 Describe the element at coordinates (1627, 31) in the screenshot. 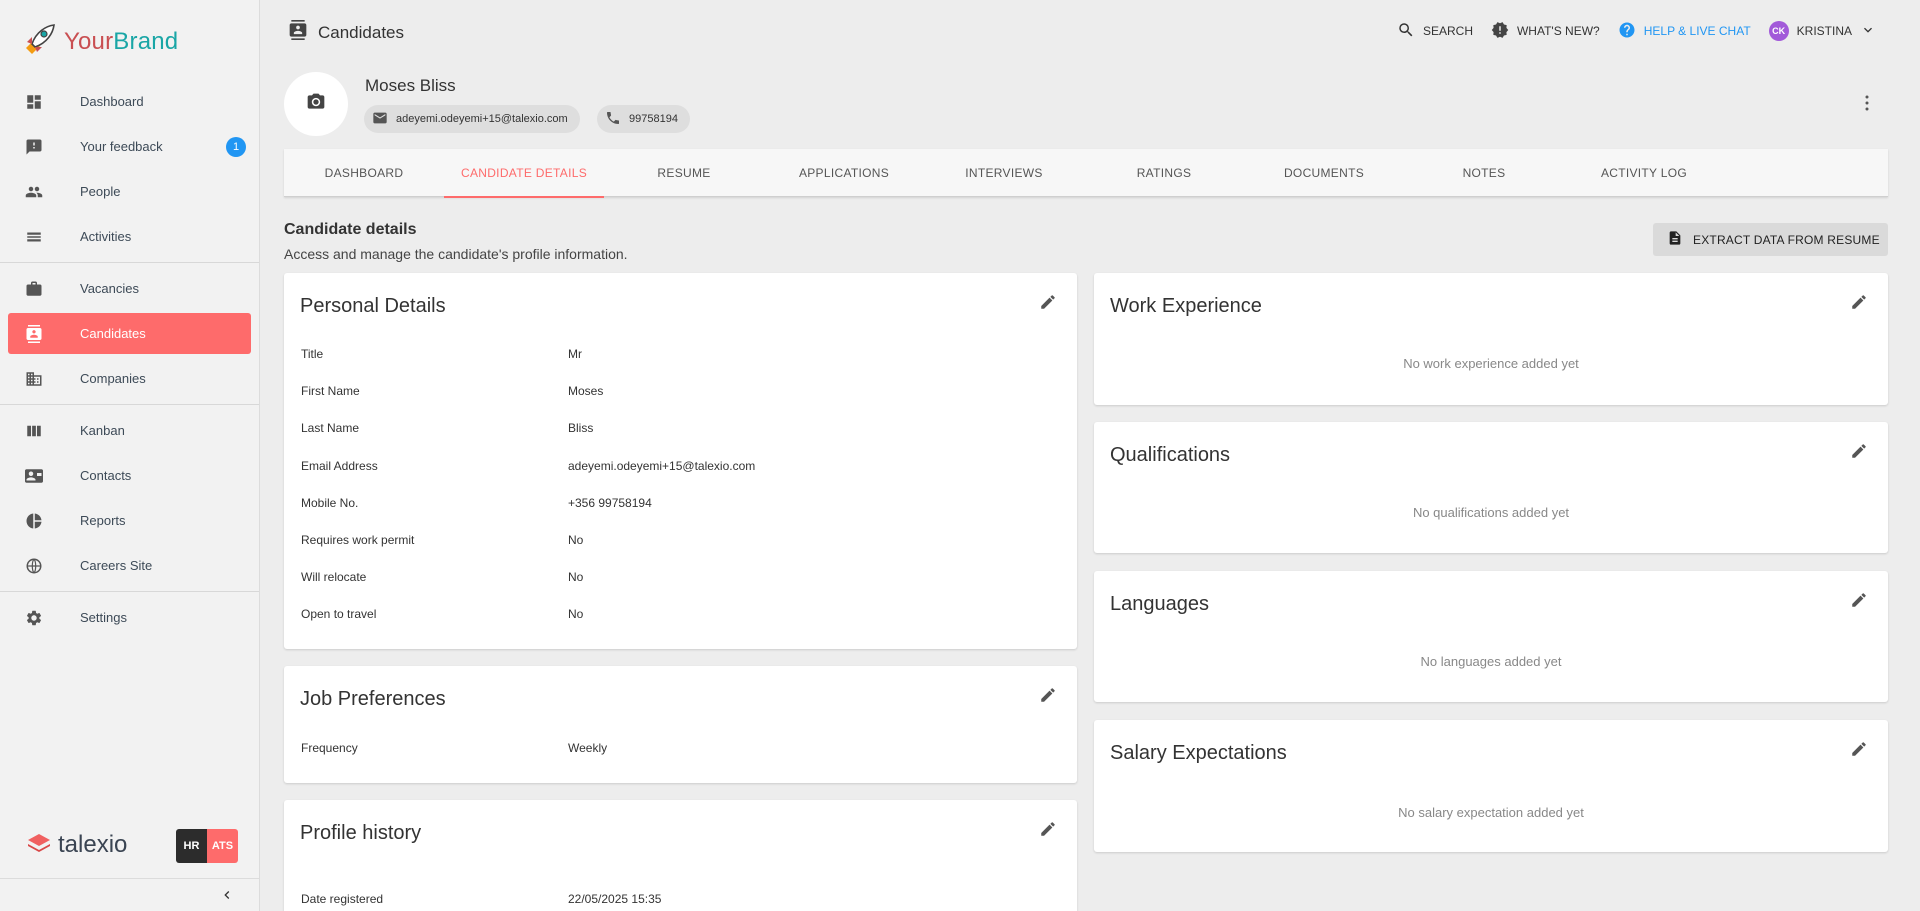

I see `help-icon` at that location.